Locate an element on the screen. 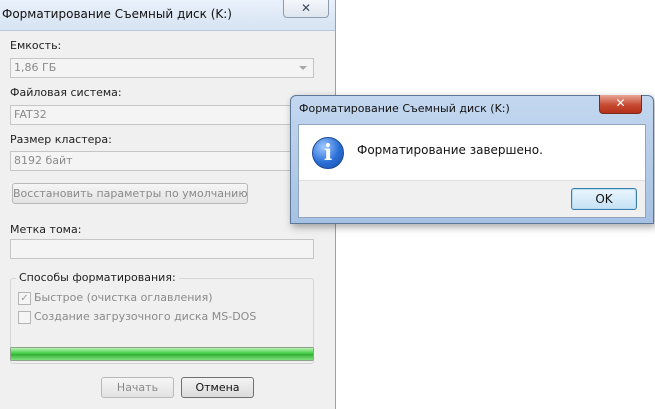 Image resolution: width=655 pixels, height=409 pixels. capacity-select: 1,86 ГБ is located at coordinates (162, 68).